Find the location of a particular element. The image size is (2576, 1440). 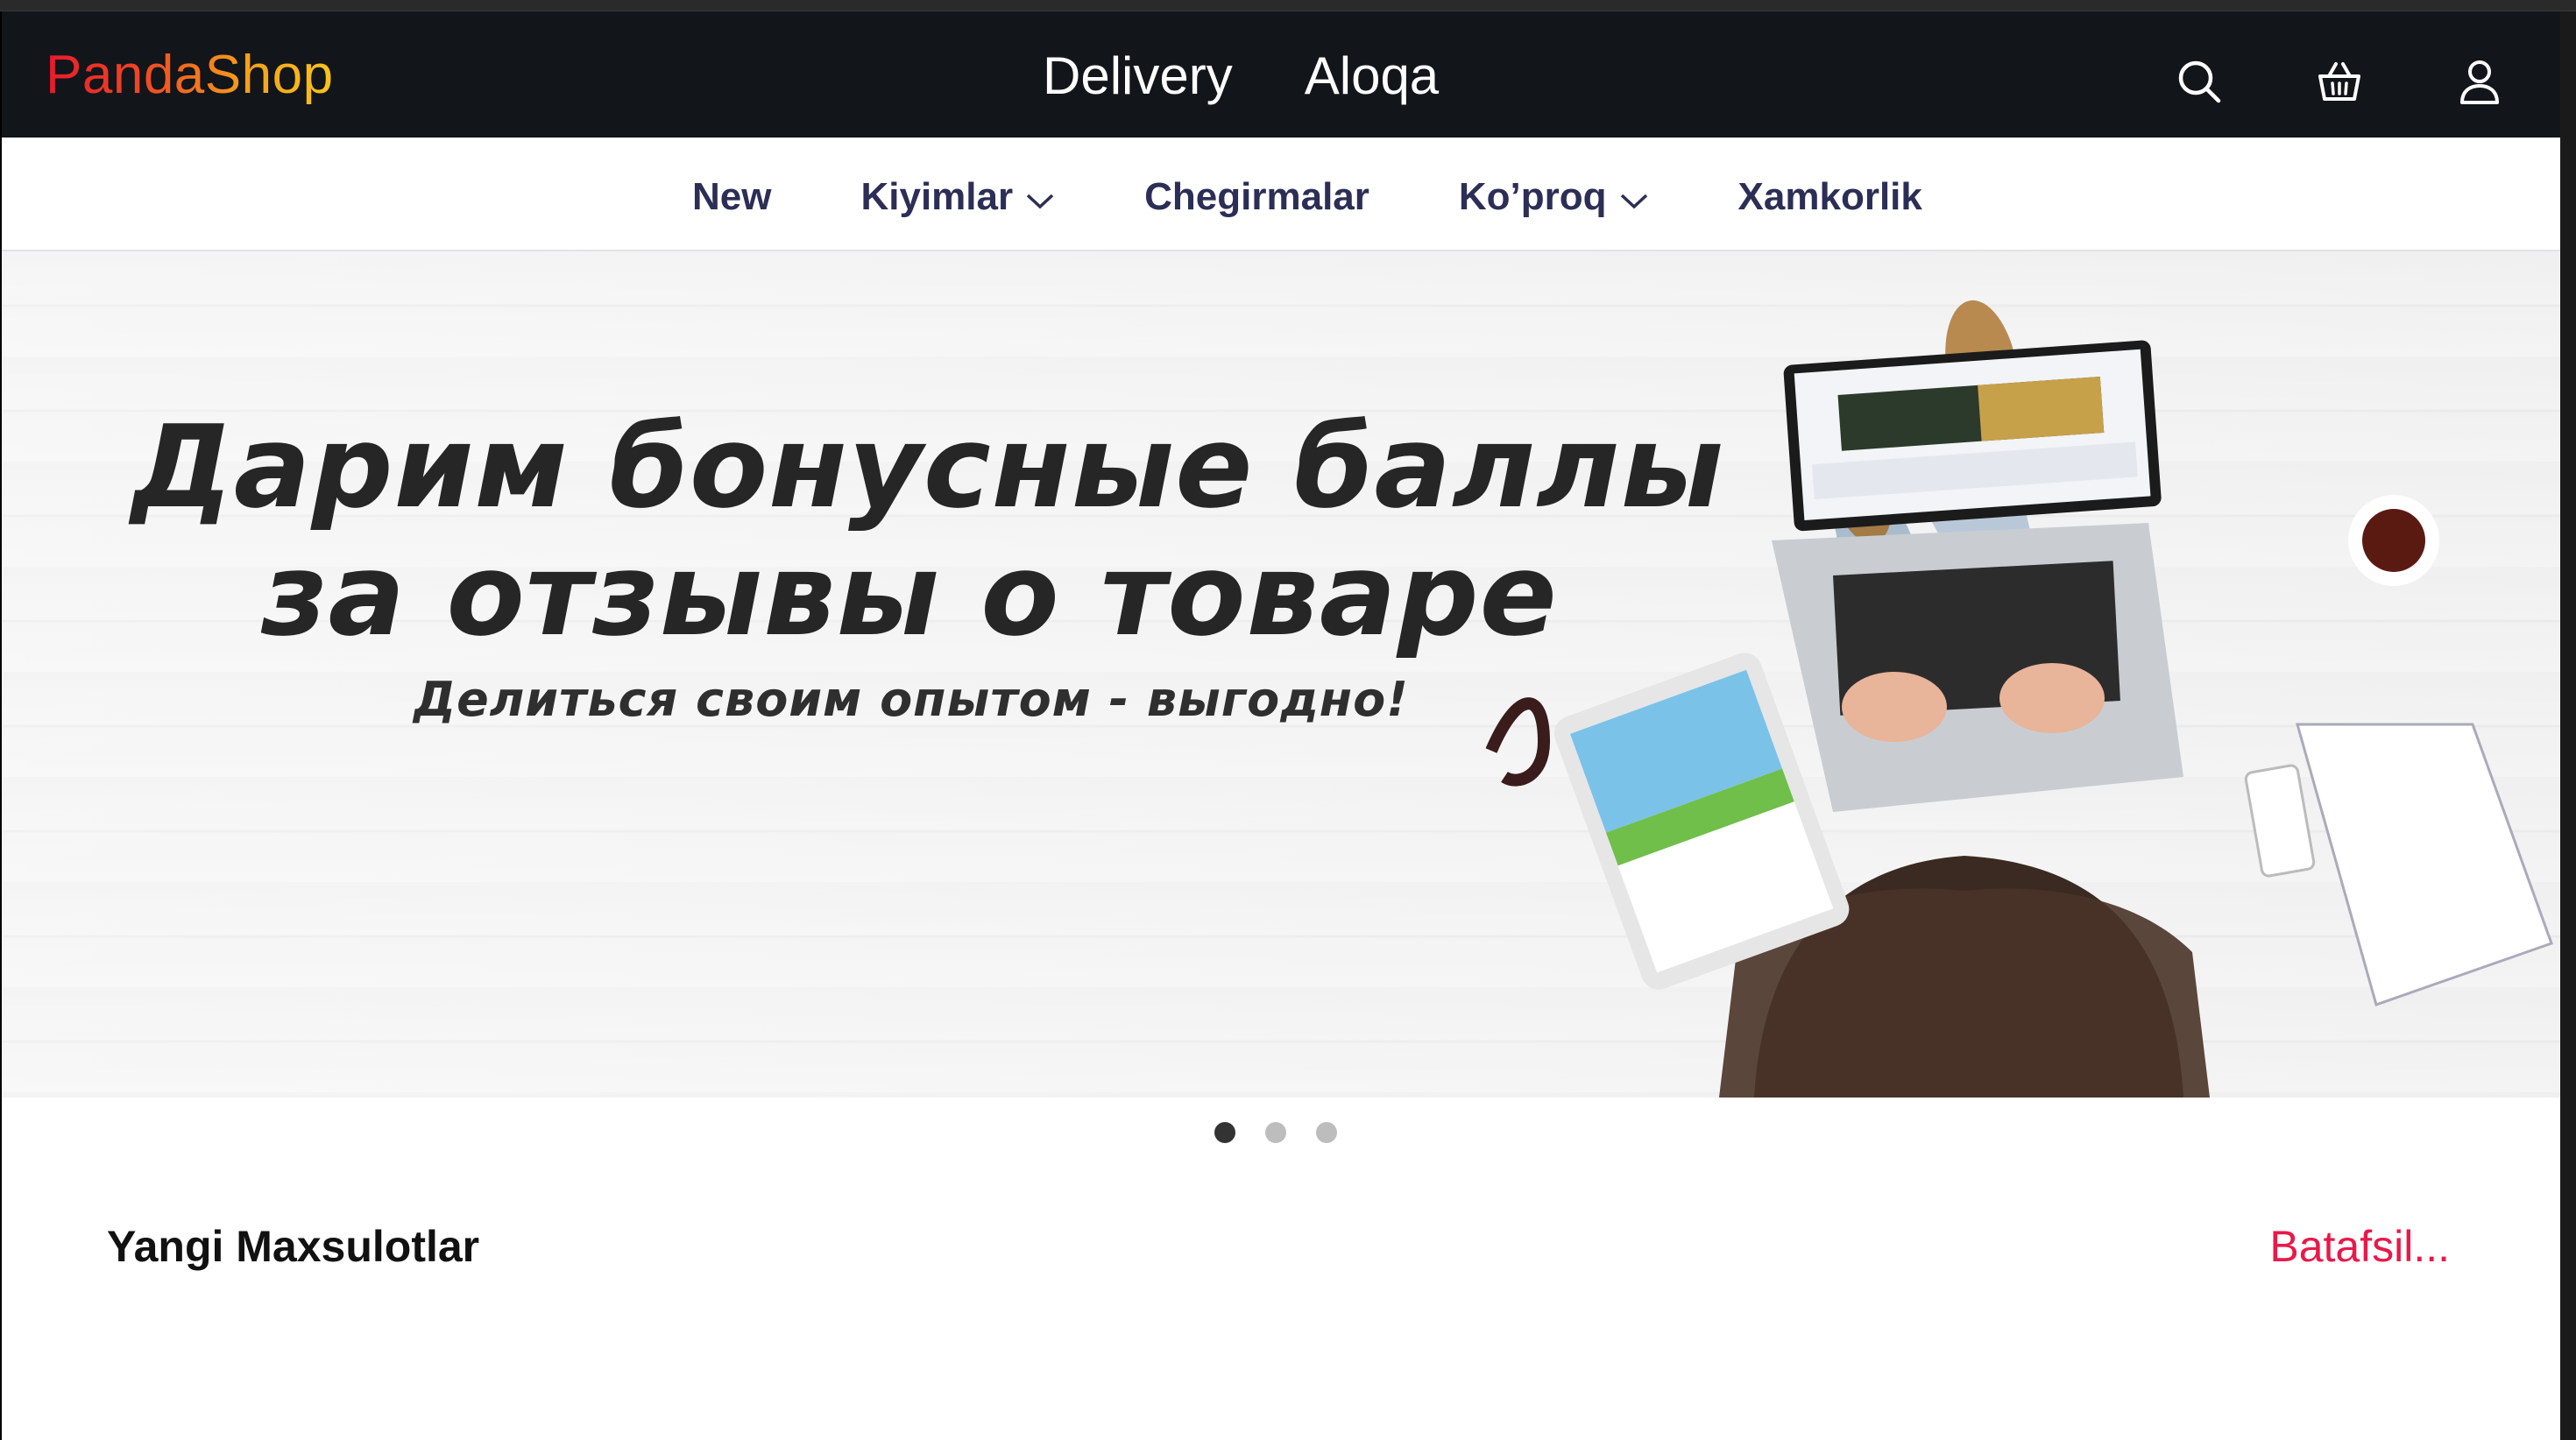

basket-icon is located at coordinates (2339, 81).